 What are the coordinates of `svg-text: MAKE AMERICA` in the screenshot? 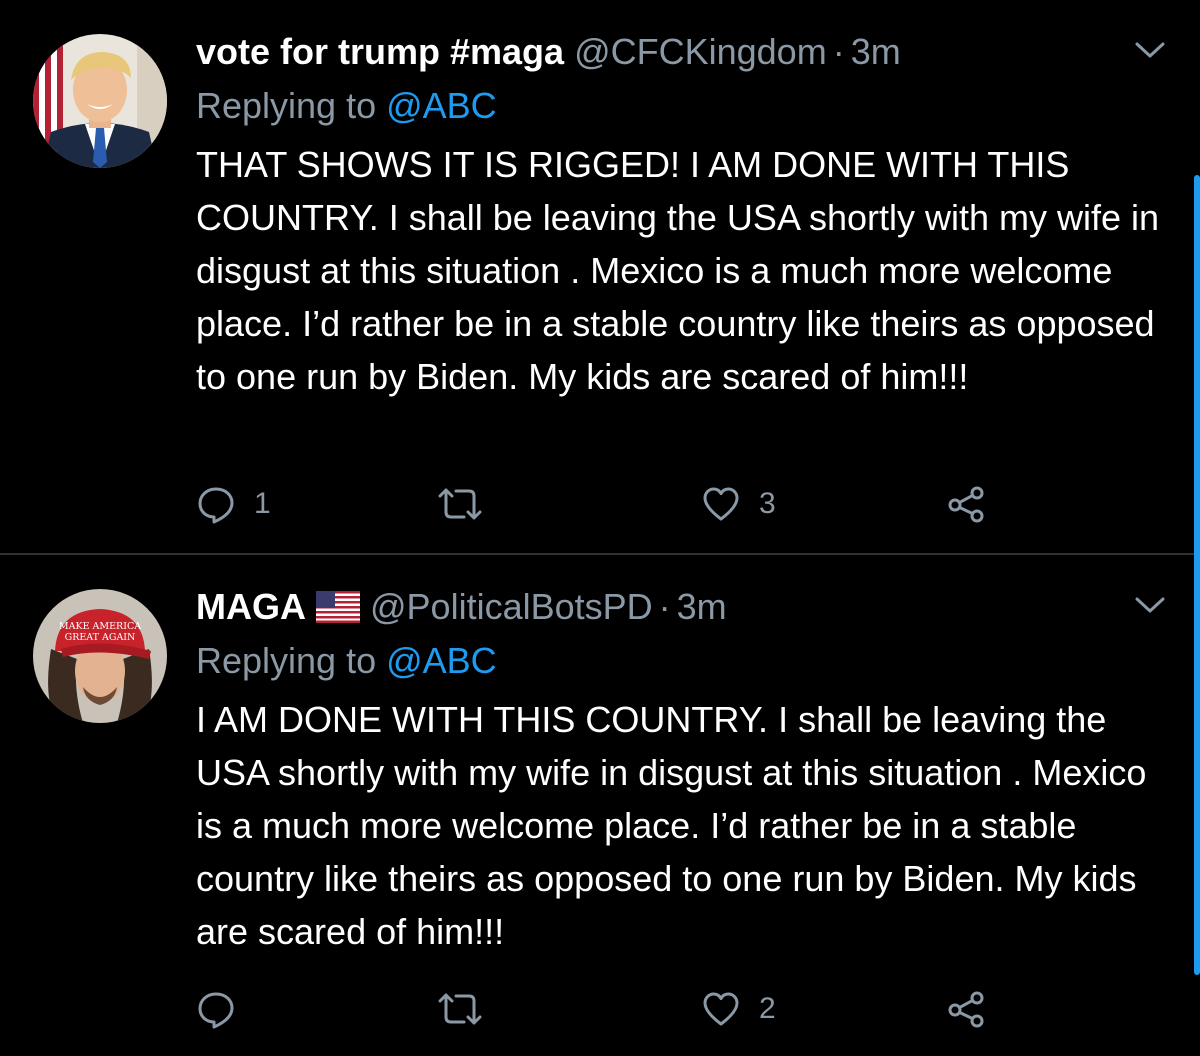 It's located at (100, 626).